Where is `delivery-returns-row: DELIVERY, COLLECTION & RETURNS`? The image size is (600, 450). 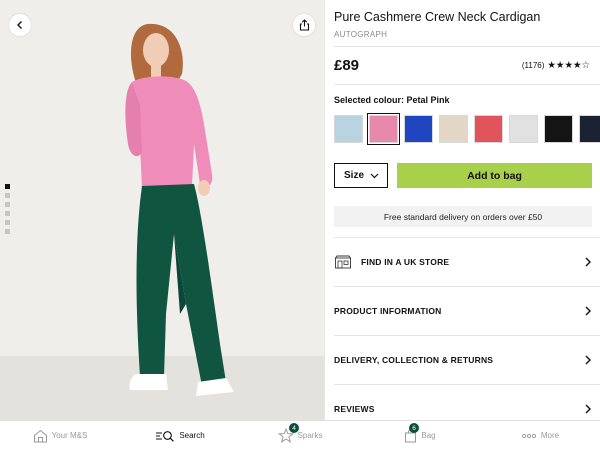
delivery-returns-row: DELIVERY, COLLECTION & RETURNS is located at coordinates (463, 360).